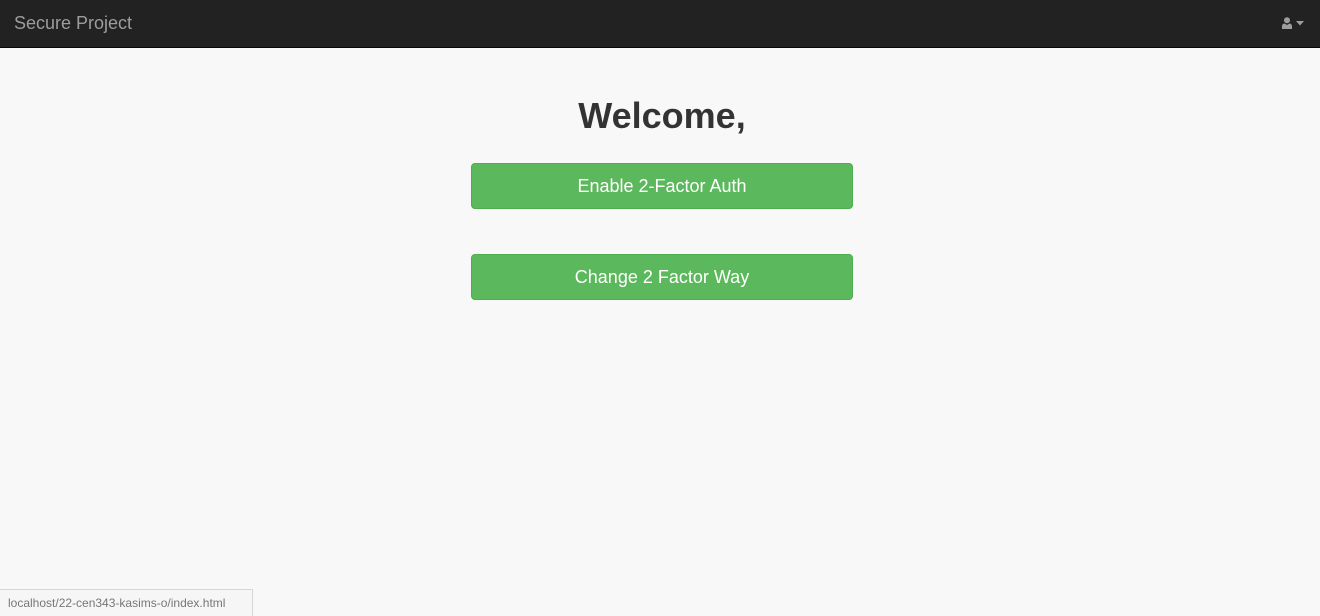 The width and height of the screenshot is (1320, 616). I want to click on enable-2fa-button: Enable 2-Factor Auth, so click(662, 186).